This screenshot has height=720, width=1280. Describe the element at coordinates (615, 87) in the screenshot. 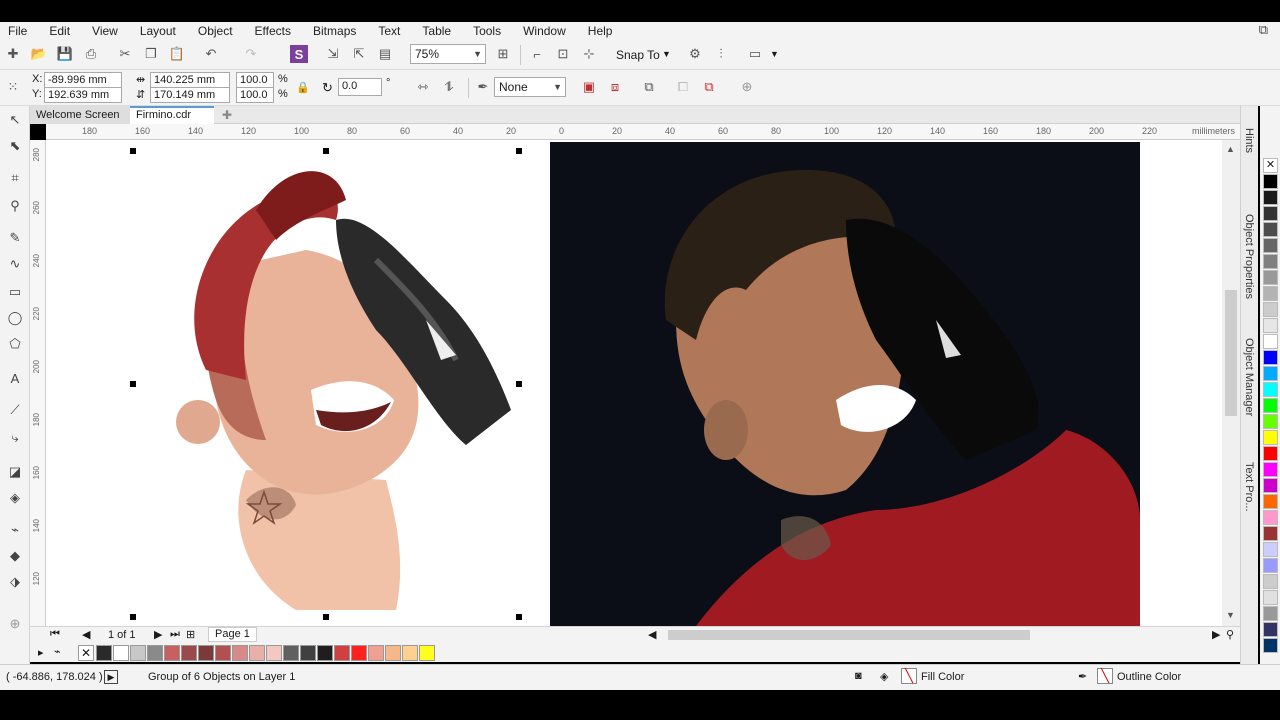

I see `combine-icon: ⧈` at that location.